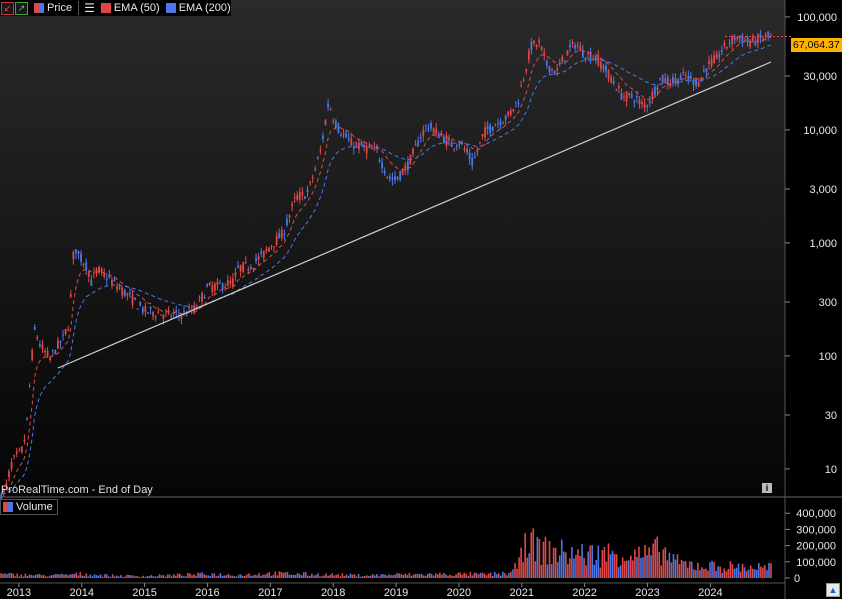 The height and width of the screenshot is (599, 842). Describe the element at coordinates (137, 8) in the screenshot. I see `legend-ema50-label: EMA (50)` at that location.